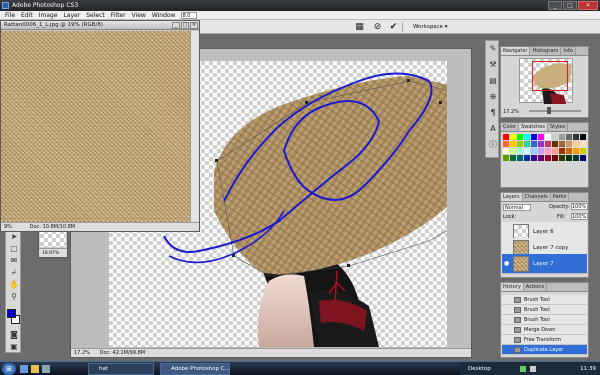  What do you see at coordinates (493, 96) in the screenshot?
I see `clone-source-icon: ⊕` at bounding box center [493, 96].